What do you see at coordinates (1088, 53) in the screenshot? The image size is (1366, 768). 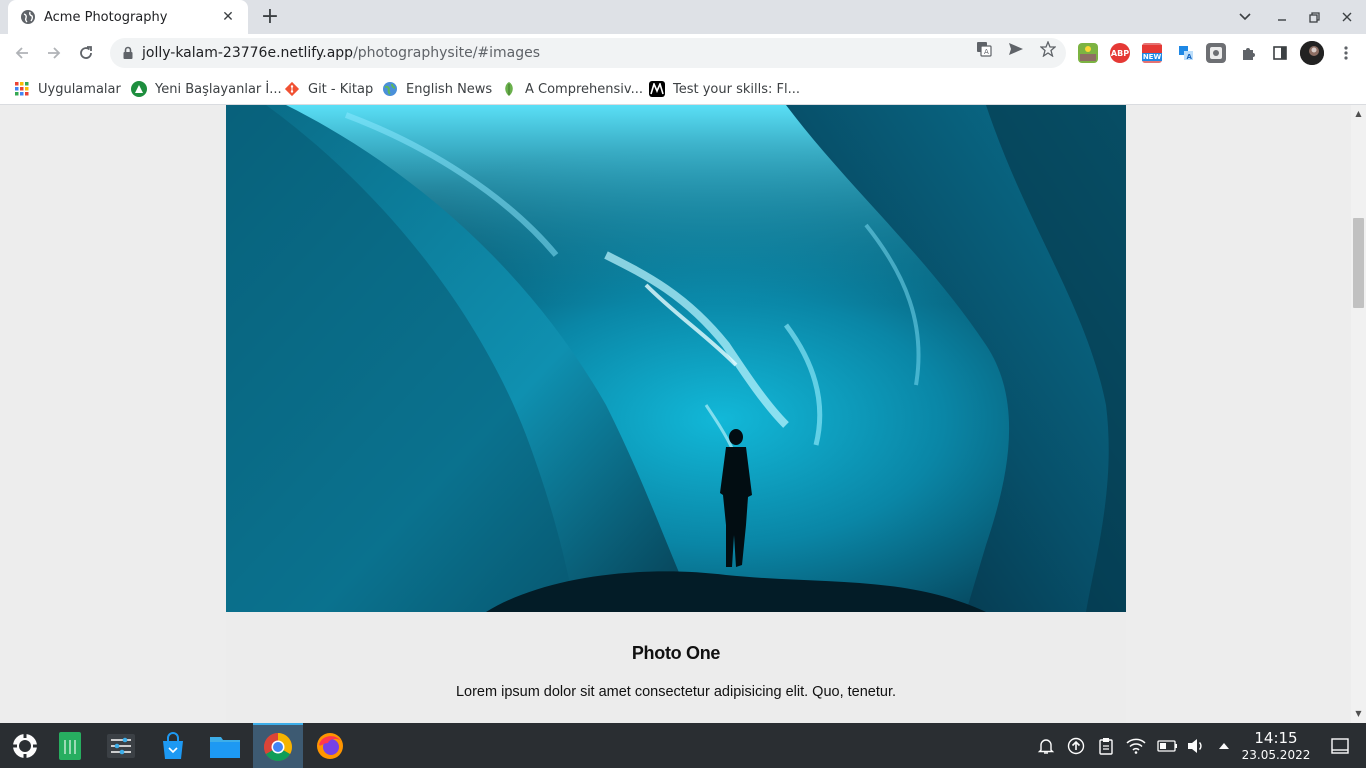 I see `extension-game-icon` at bounding box center [1088, 53].